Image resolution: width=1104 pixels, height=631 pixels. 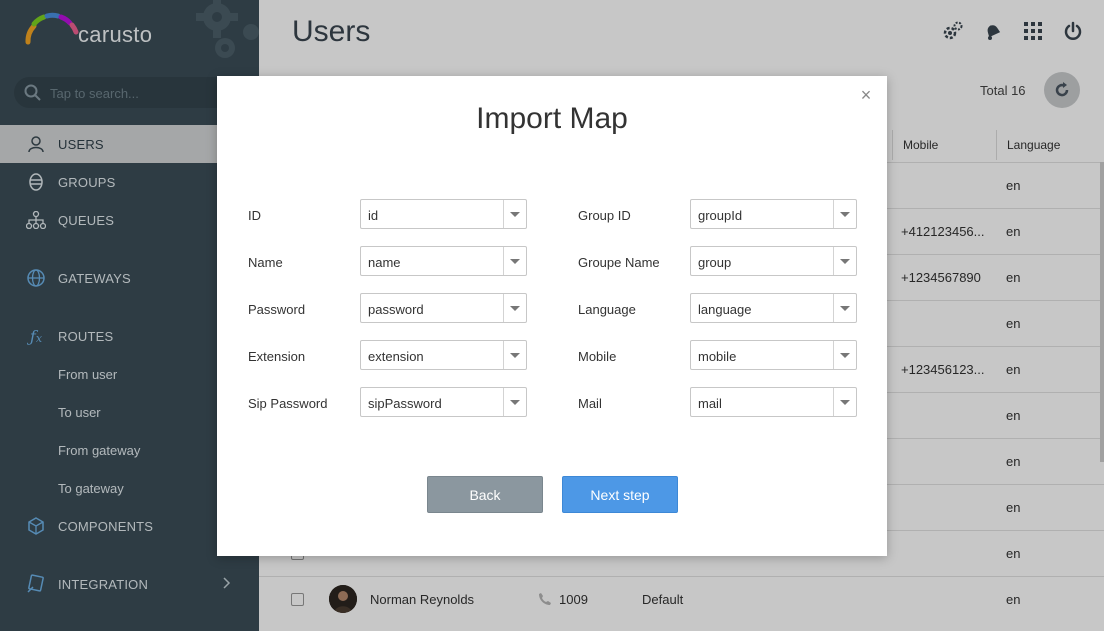 I want to click on field-label-id: ID, so click(x=254, y=215).